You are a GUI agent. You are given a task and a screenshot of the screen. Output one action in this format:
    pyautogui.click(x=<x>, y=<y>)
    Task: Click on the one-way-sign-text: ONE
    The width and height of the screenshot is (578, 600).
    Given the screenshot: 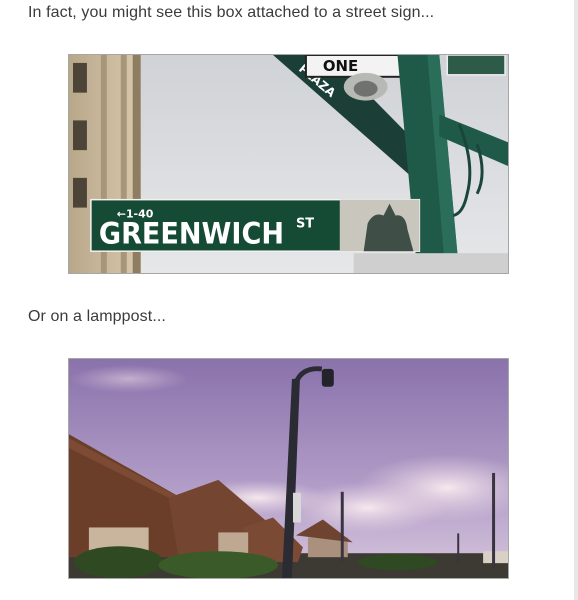 What is the action you would take?
    pyautogui.click(x=340, y=66)
    